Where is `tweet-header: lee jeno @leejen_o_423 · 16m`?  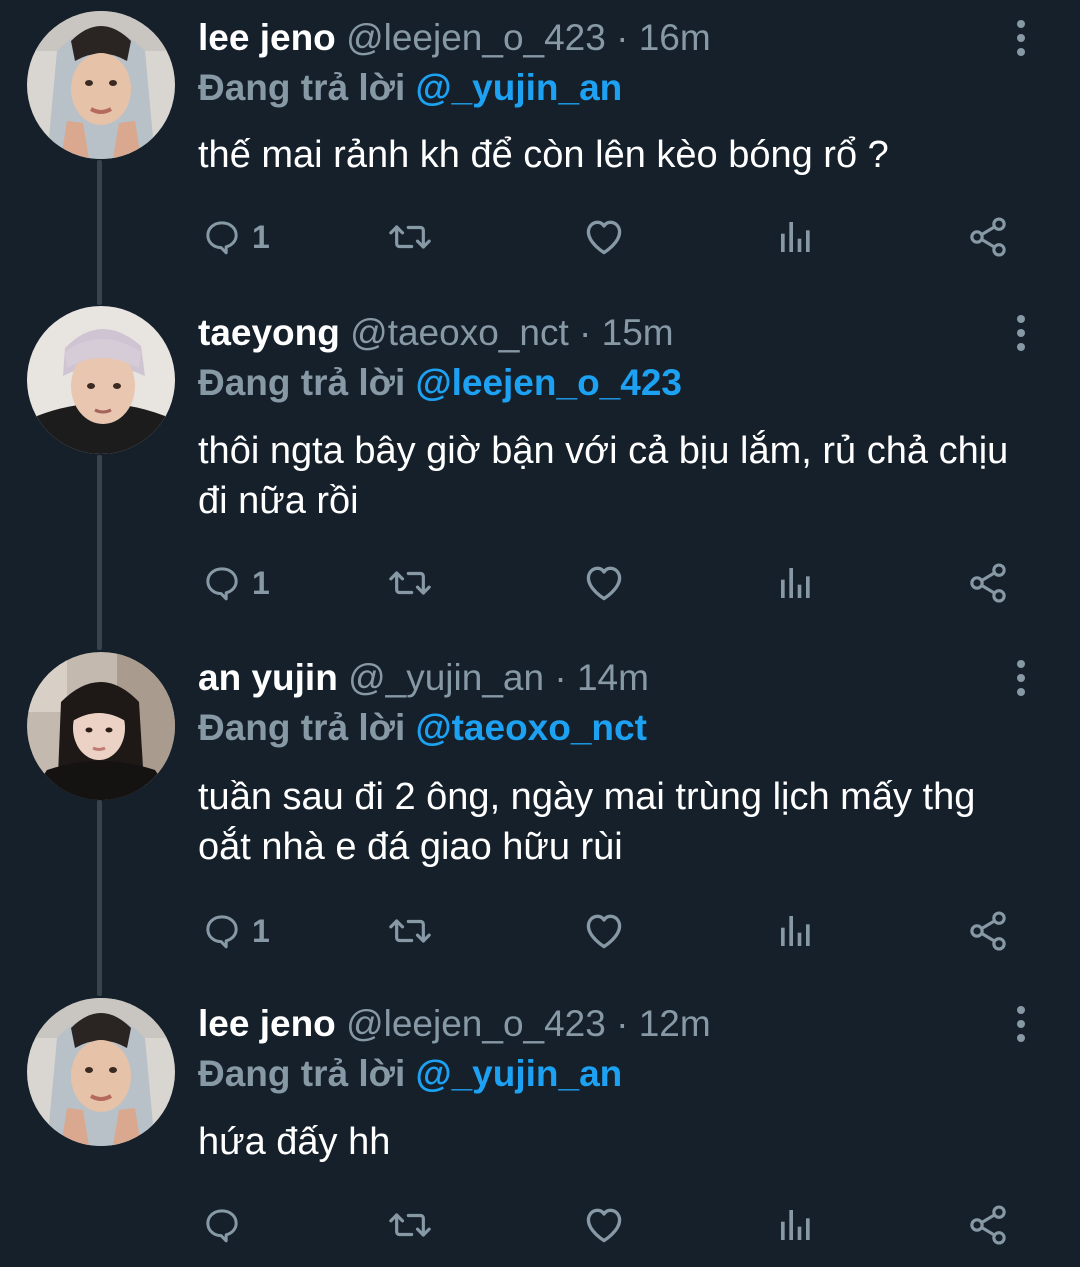 tweet-header: lee jeno @leejen_o_423 · 16m is located at coordinates (594, 38).